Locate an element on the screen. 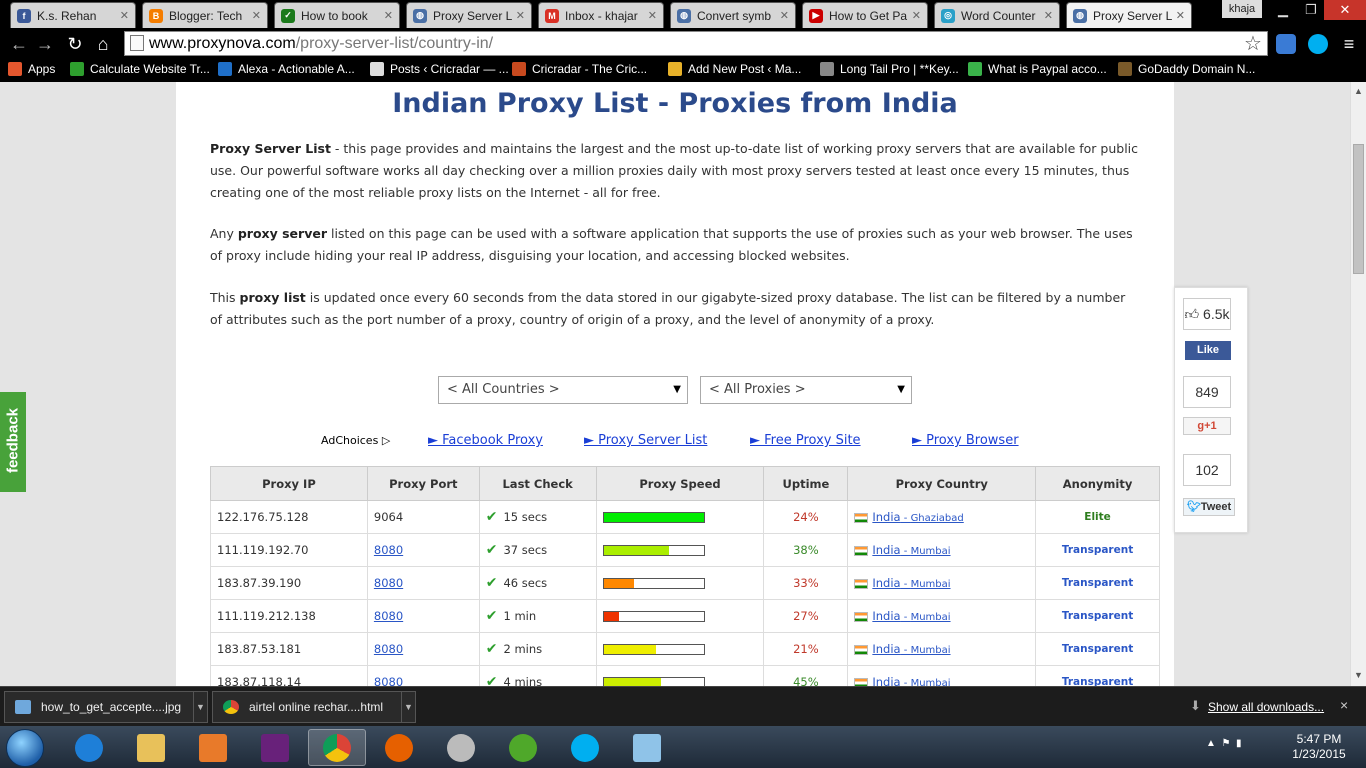 This screenshot has width=1366, height=768. column-header: Last Check is located at coordinates (537, 483).